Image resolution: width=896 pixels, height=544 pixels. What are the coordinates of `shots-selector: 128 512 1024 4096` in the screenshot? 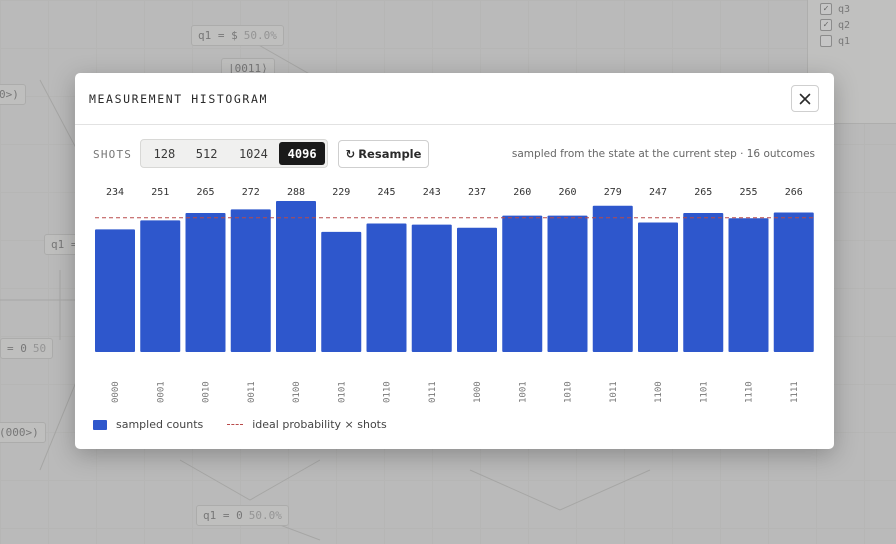 It's located at (234, 153).